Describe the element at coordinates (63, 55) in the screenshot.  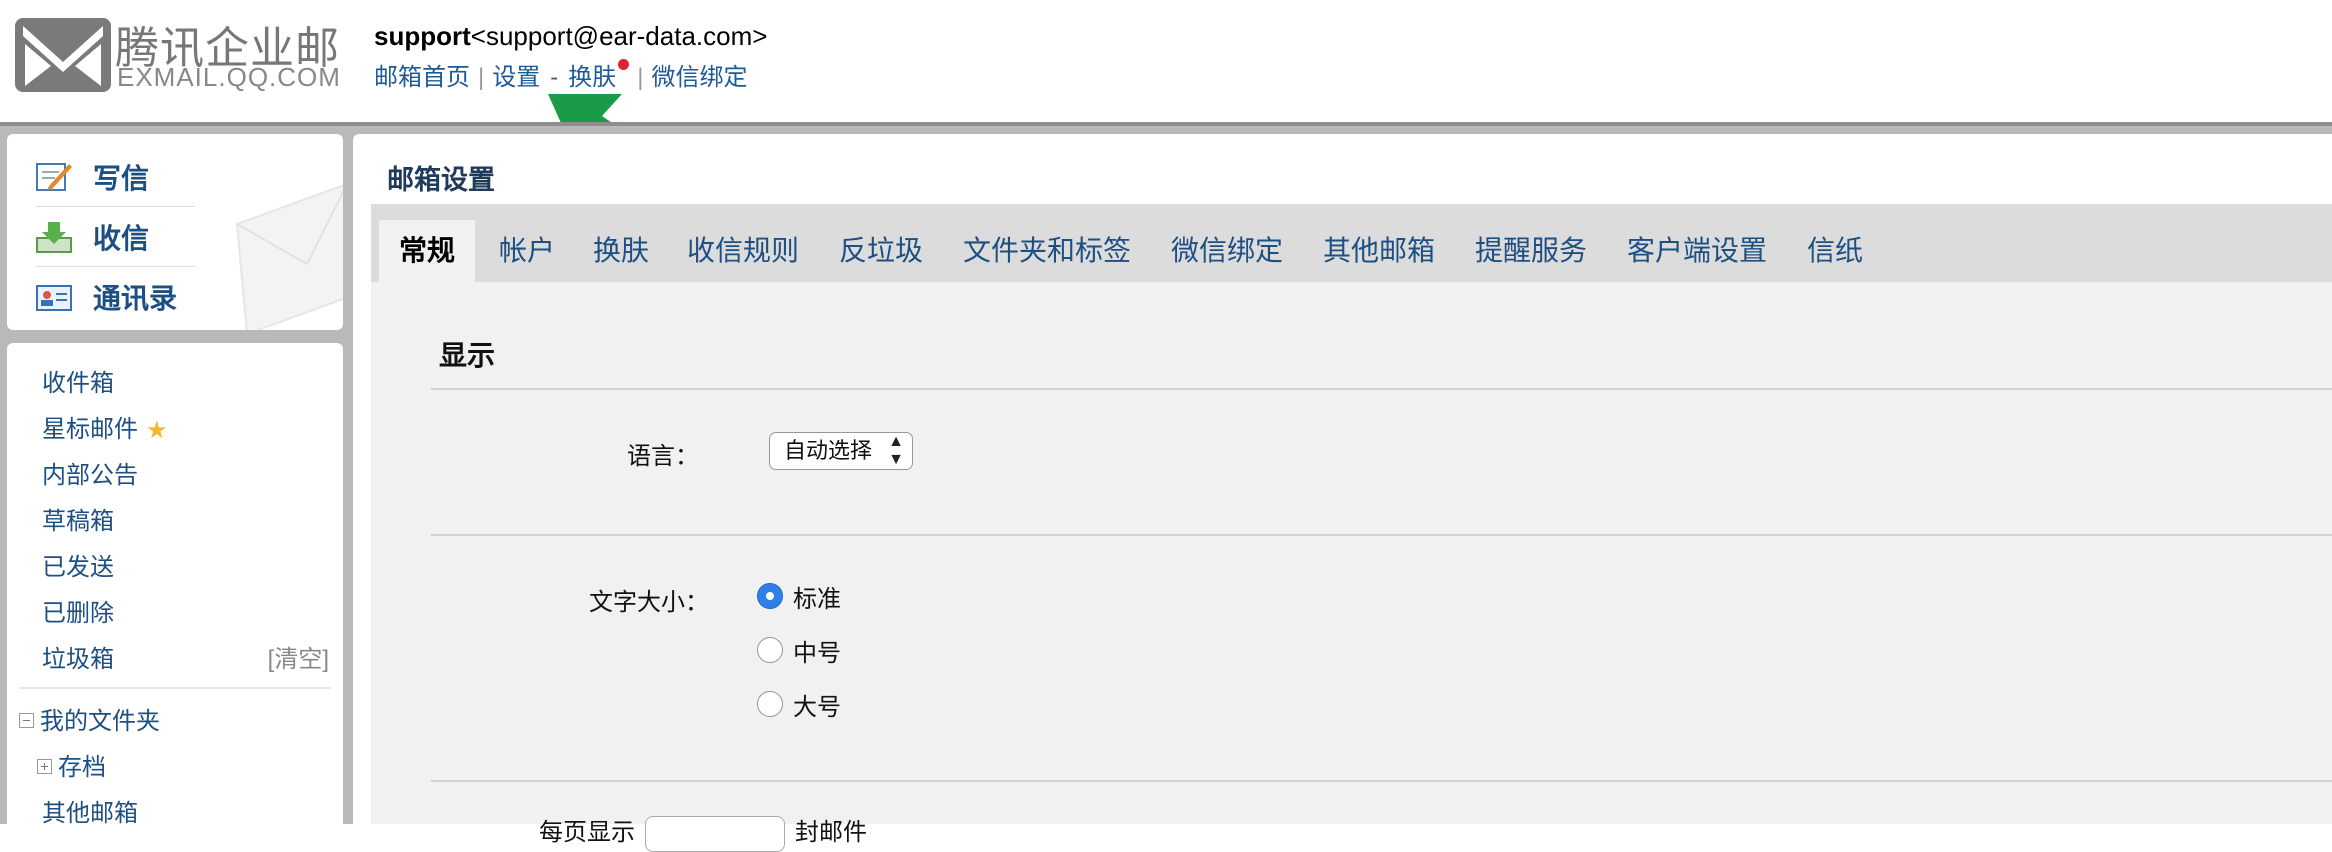
I see `mail-logo-icon` at that location.